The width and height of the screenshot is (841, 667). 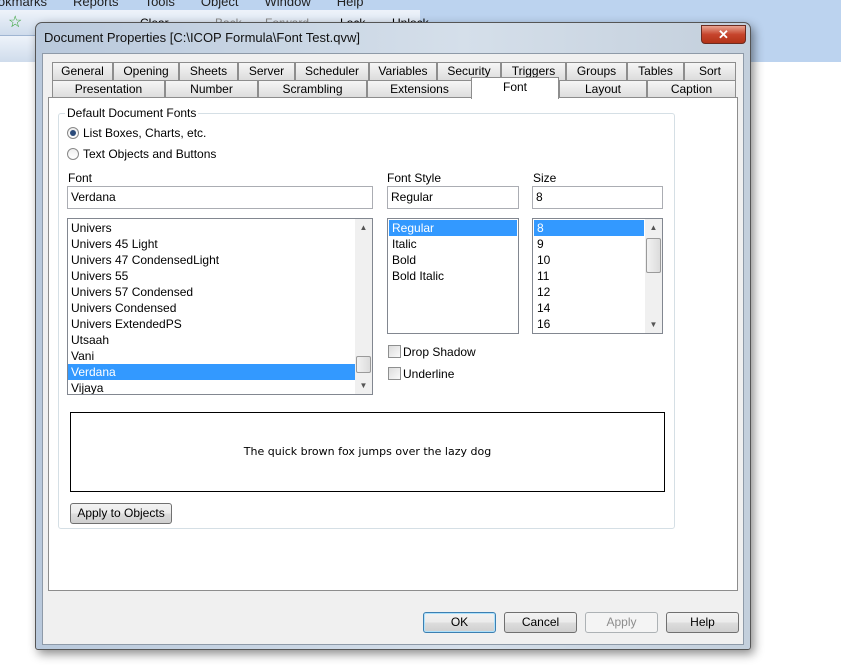 I want to click on menu-window: Window, so click(x=288, y=4).